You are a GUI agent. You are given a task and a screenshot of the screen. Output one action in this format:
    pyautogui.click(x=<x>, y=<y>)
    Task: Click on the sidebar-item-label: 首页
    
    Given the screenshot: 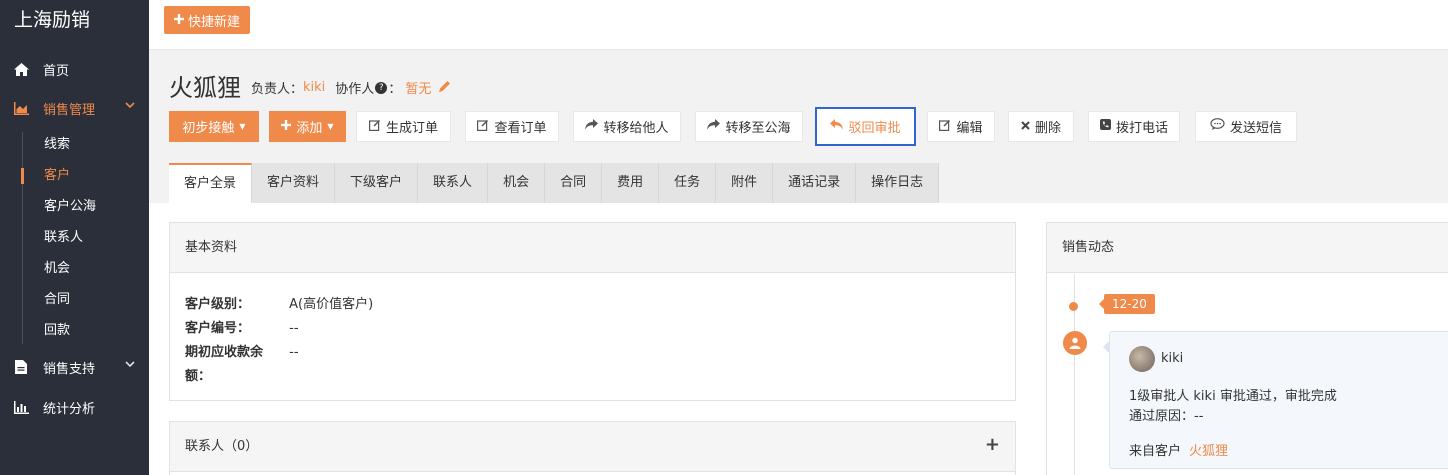 What is the action you would take?
    pyautogui.click(x=56, y=71)
    